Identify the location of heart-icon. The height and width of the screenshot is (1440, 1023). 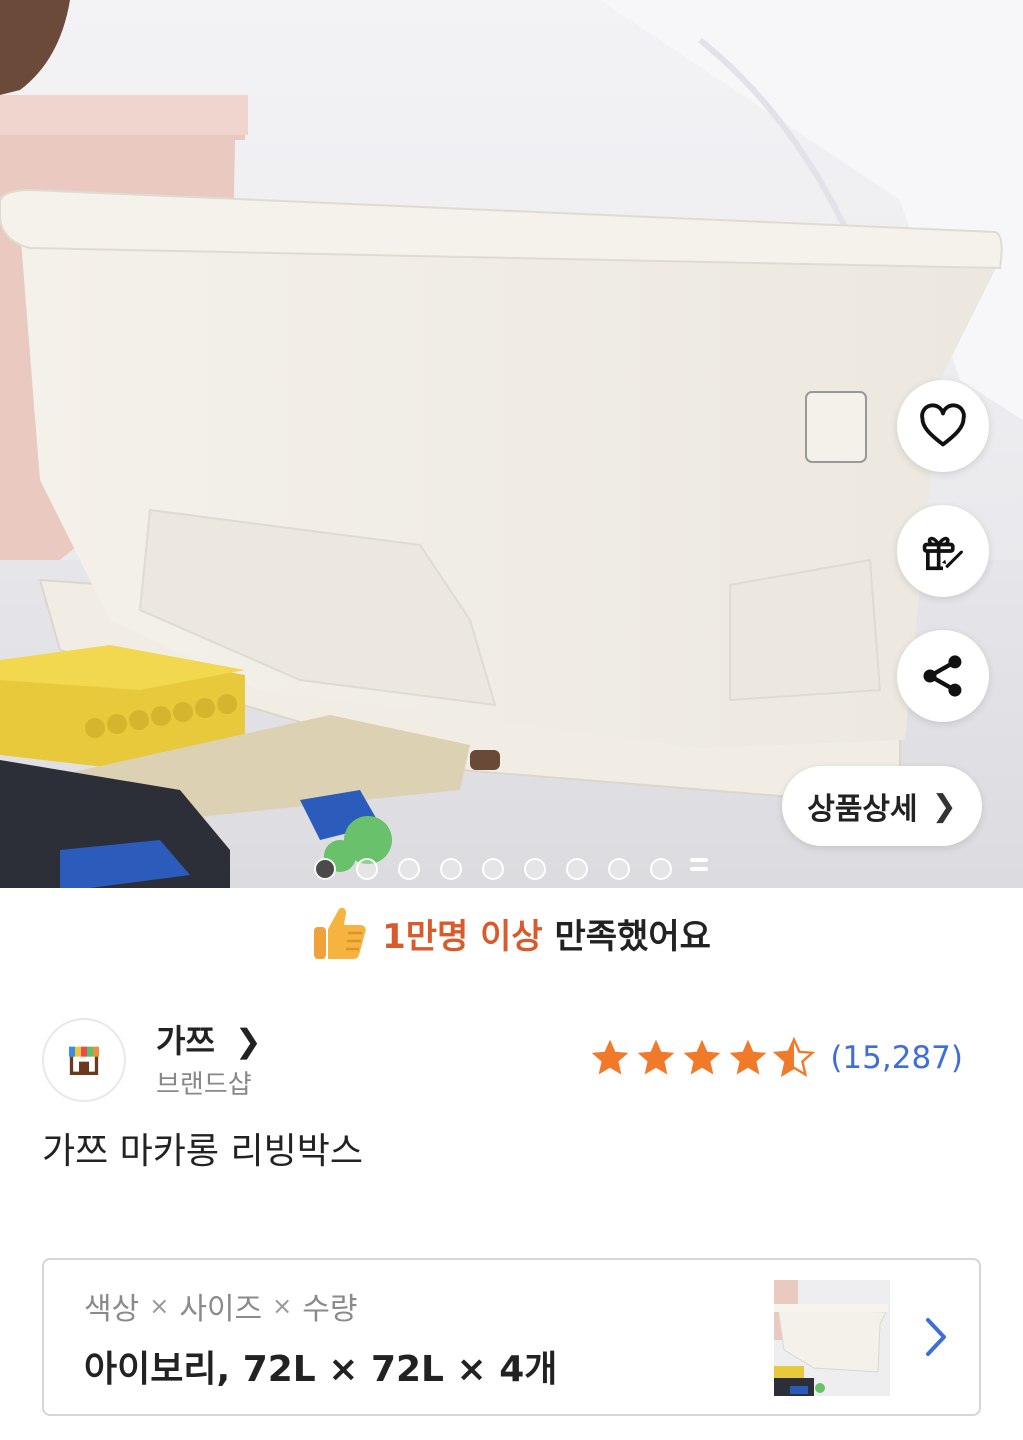
(943, 425).